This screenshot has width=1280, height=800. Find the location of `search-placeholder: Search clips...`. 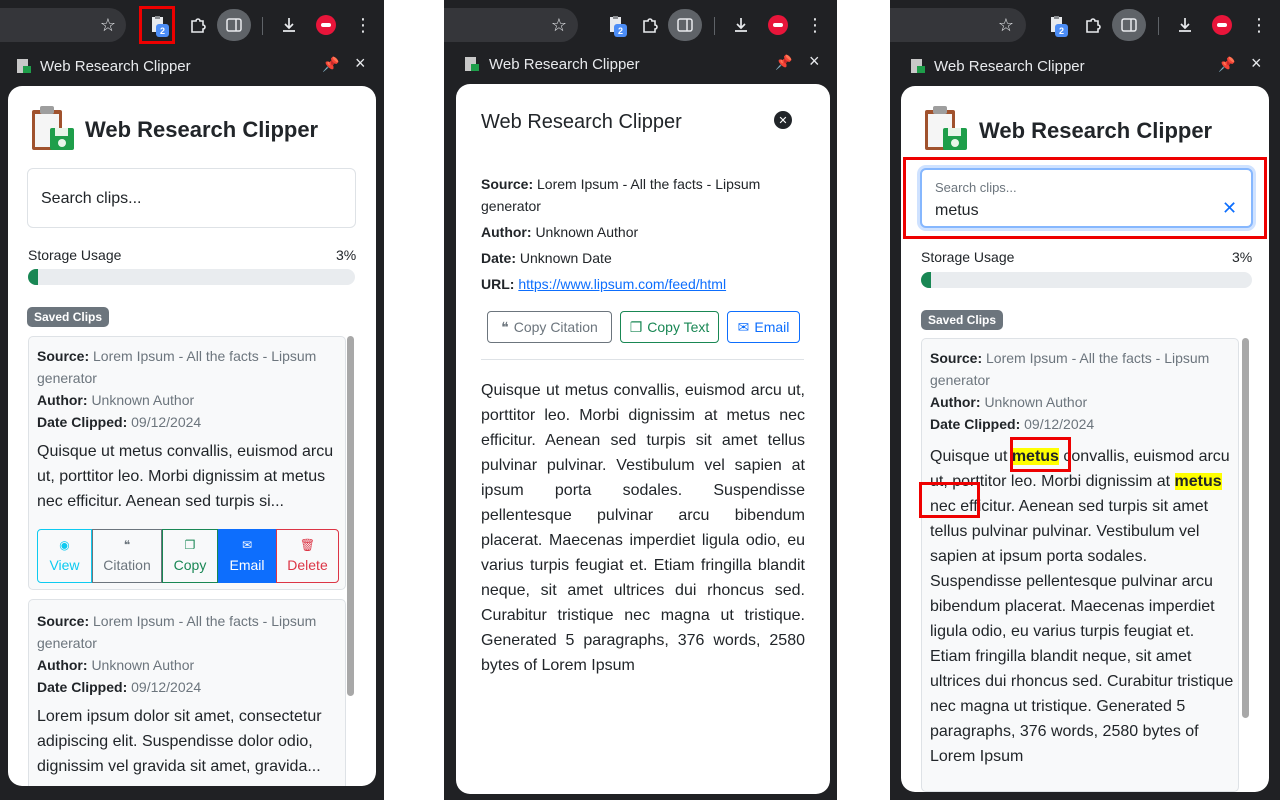

search-placeholder: Search clips... is located at coordinates (91, 198).